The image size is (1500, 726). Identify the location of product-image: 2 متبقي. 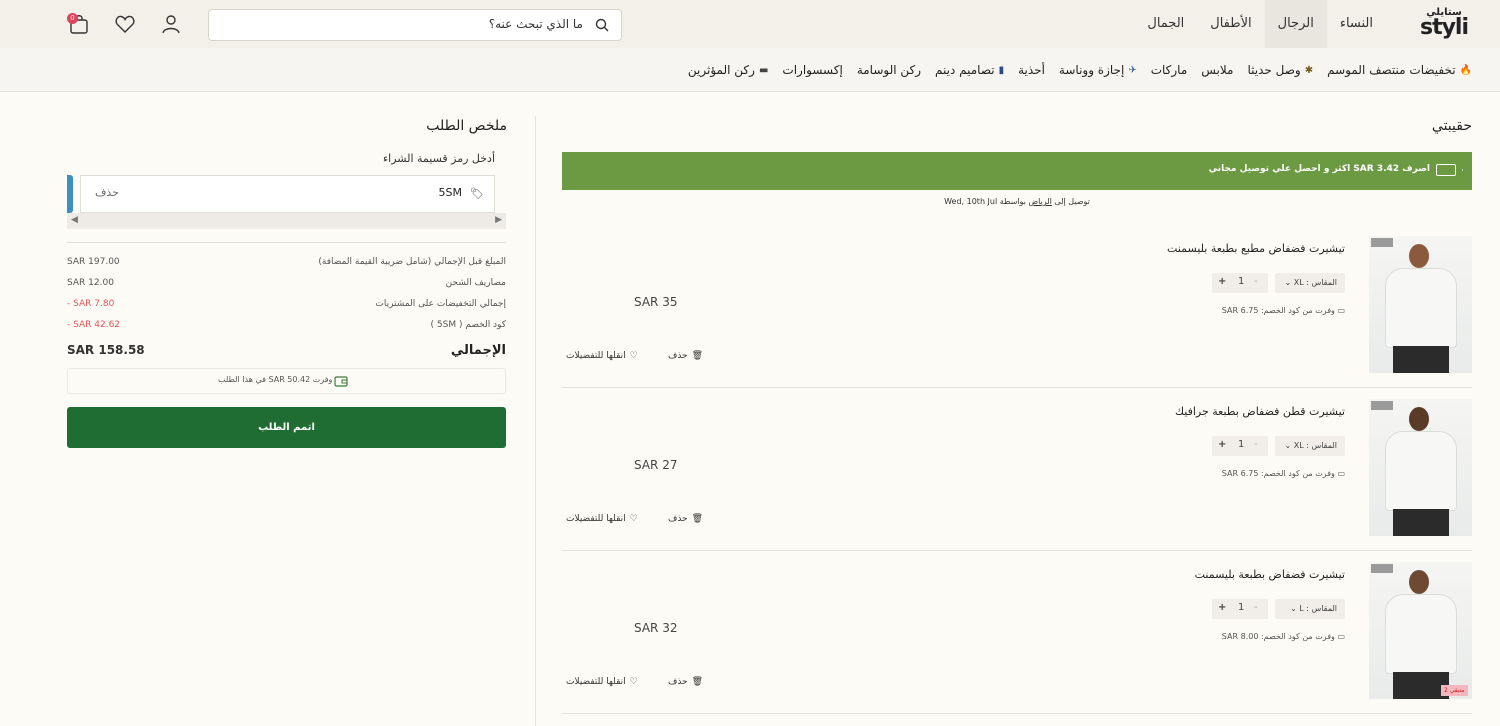
(1420, 630).